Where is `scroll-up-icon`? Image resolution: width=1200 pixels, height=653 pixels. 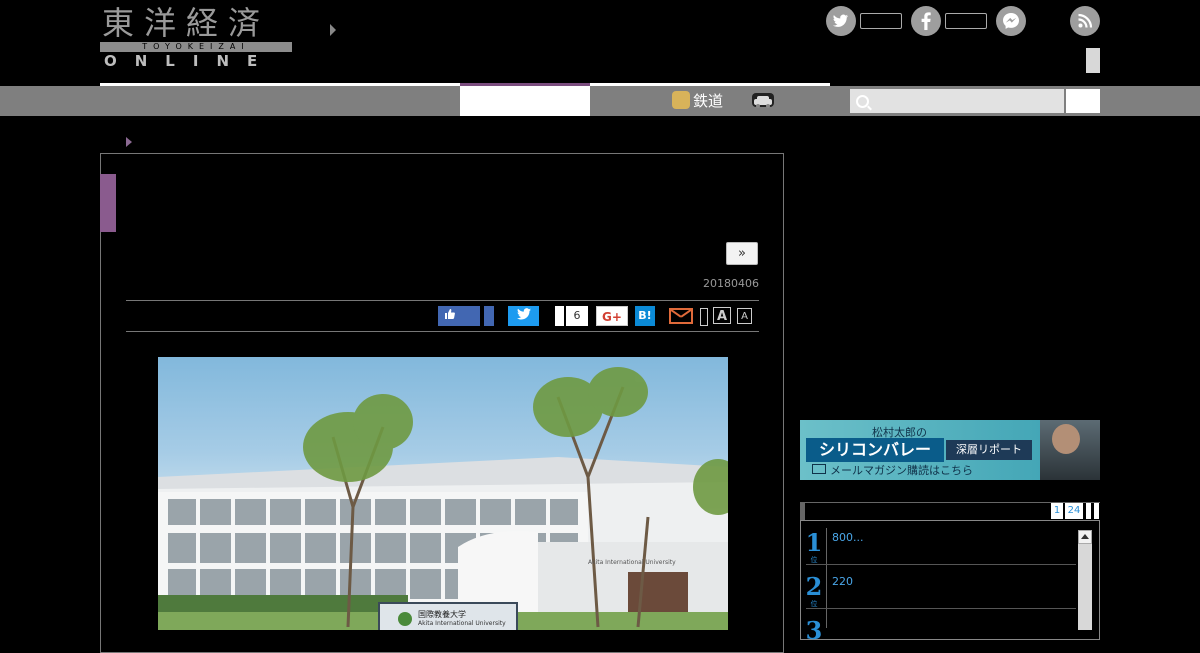
scroll-up-icon is located at coordinates (1085, 537).